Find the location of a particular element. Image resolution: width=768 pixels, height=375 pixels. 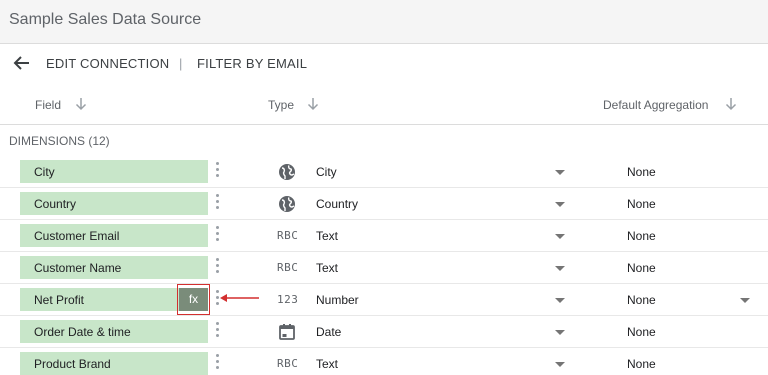

field-chip: City is located at coordinates (114, 171).